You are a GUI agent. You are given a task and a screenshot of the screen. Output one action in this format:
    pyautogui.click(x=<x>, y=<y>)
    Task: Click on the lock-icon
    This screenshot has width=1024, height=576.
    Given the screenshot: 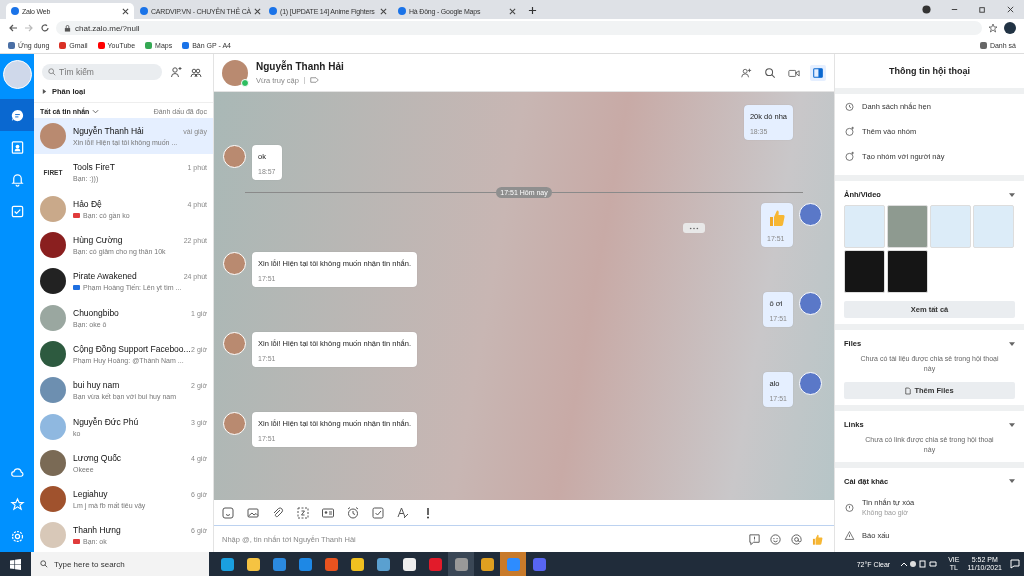 What is the action you would take?
    pyautogui.click(x=67, y=28)
    